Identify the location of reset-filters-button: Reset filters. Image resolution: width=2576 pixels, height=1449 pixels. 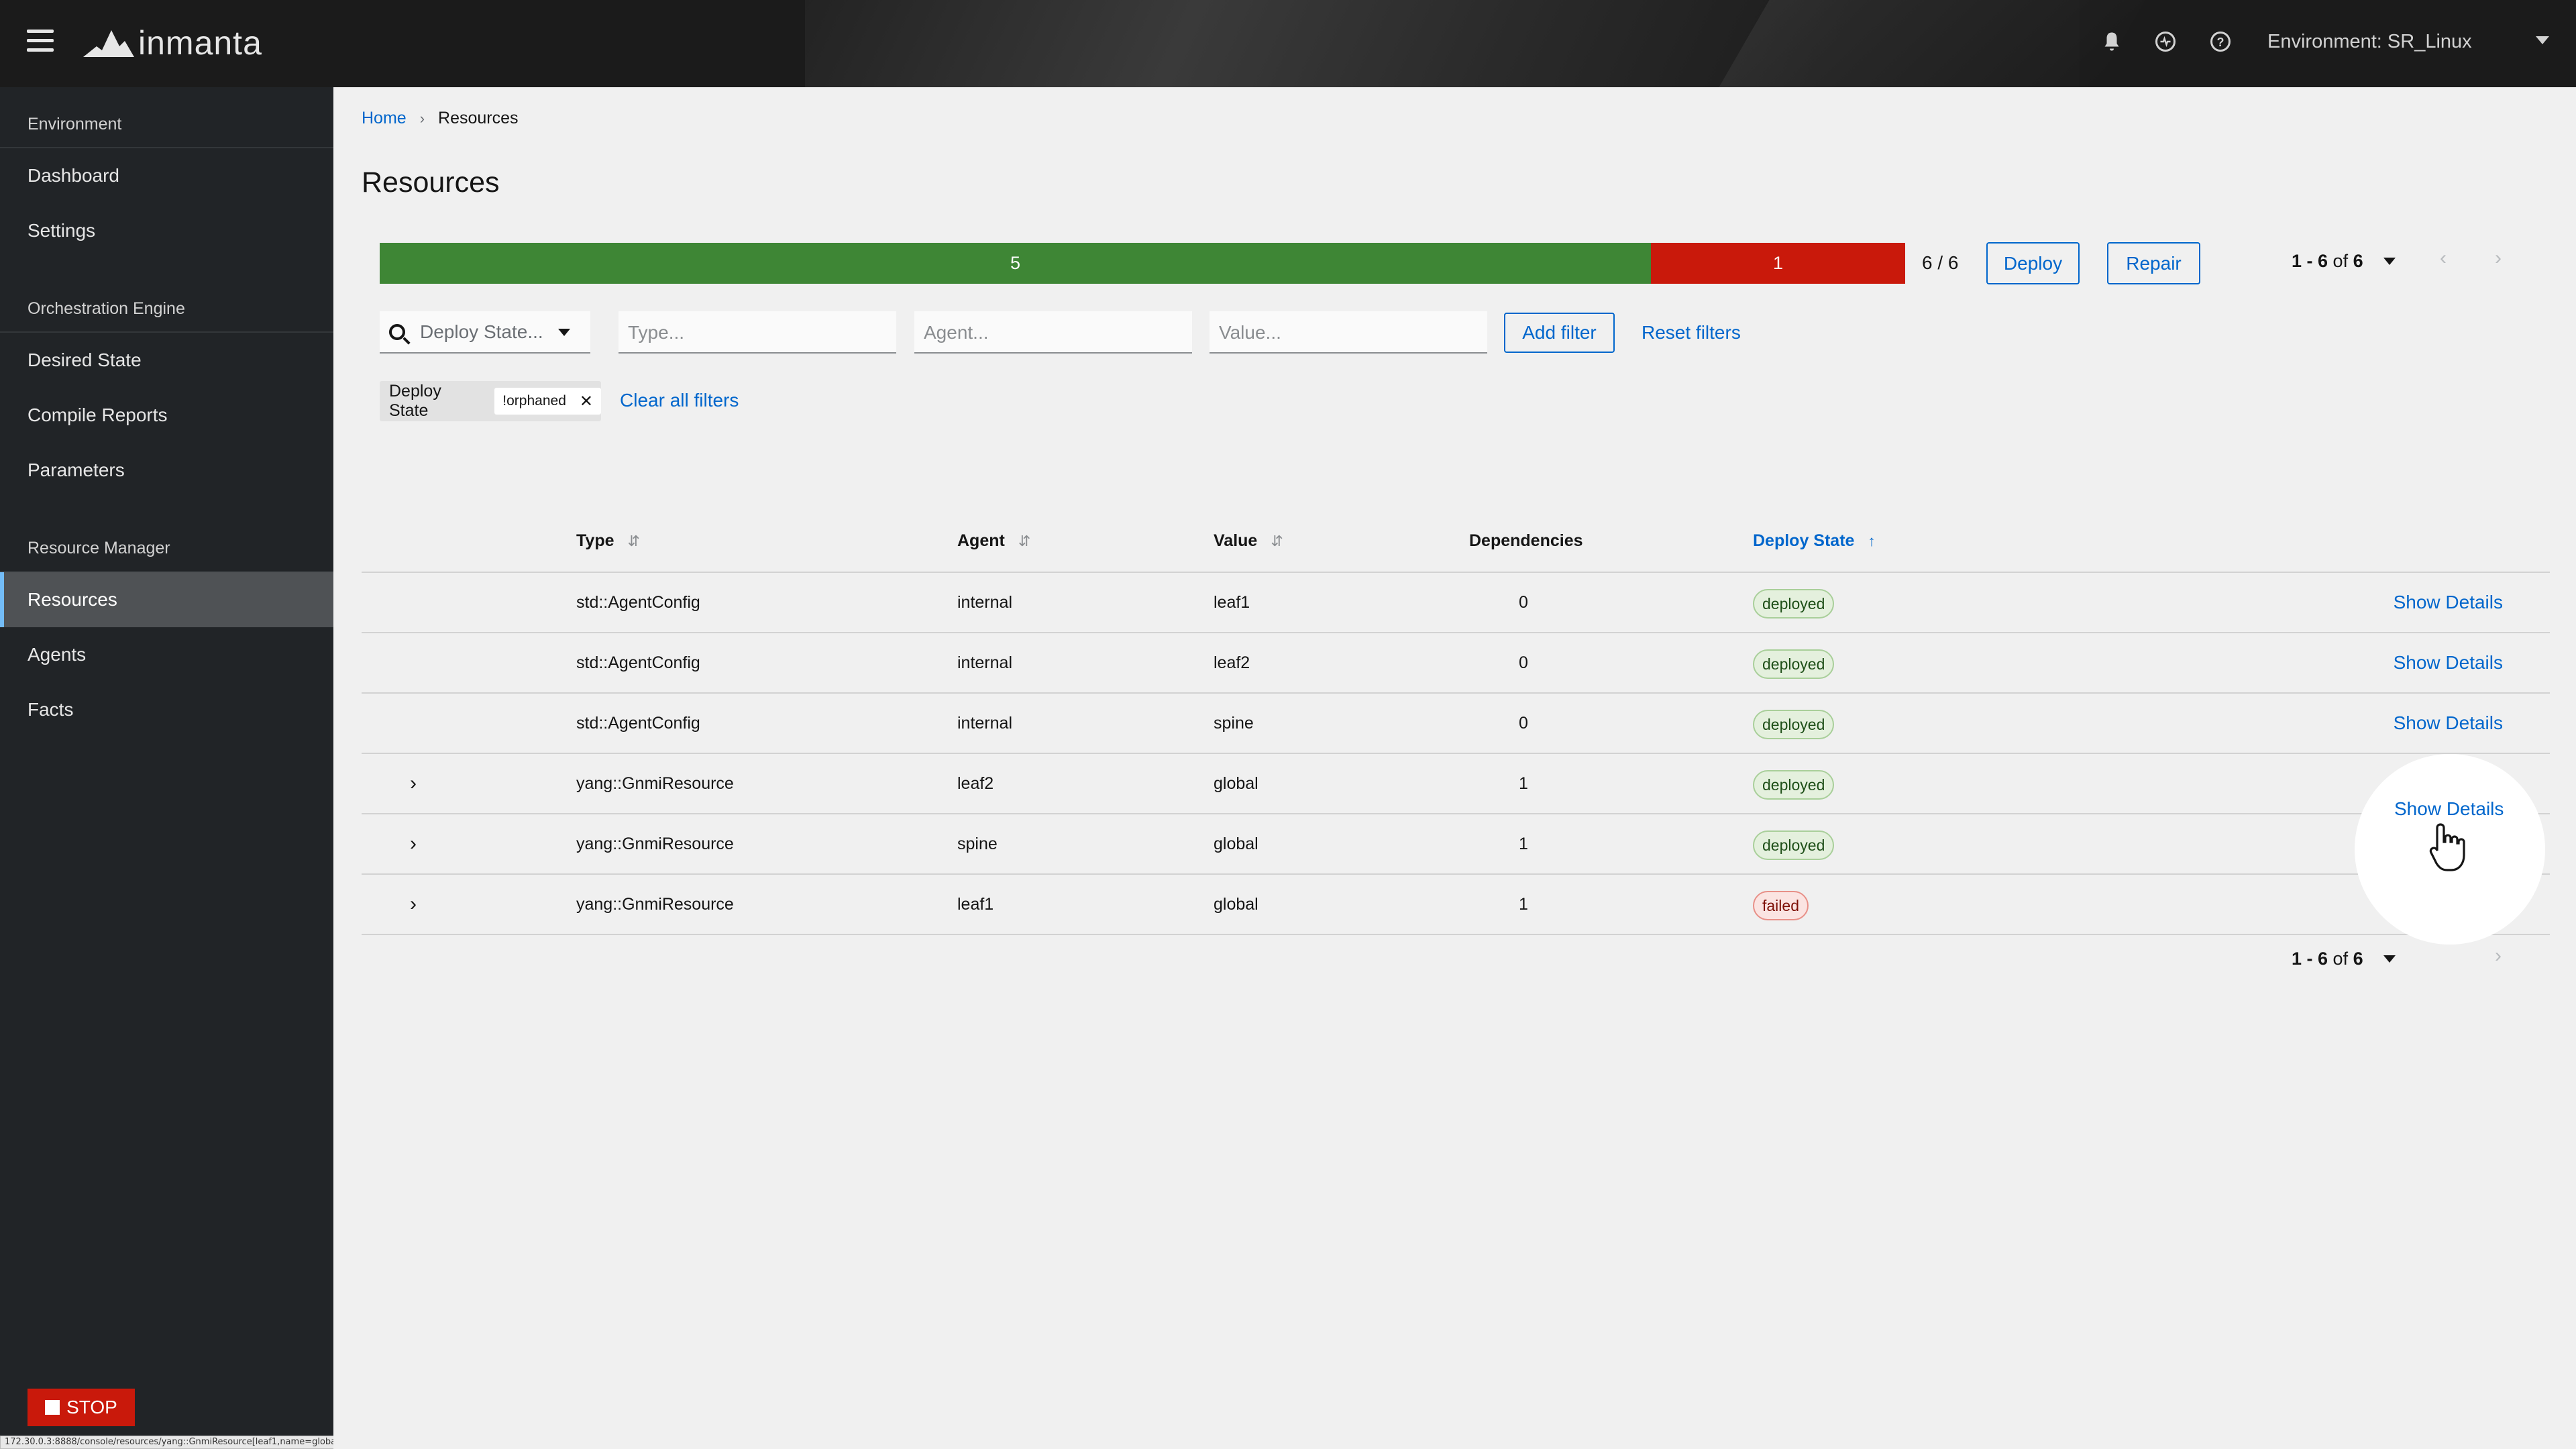
(1691, 332).